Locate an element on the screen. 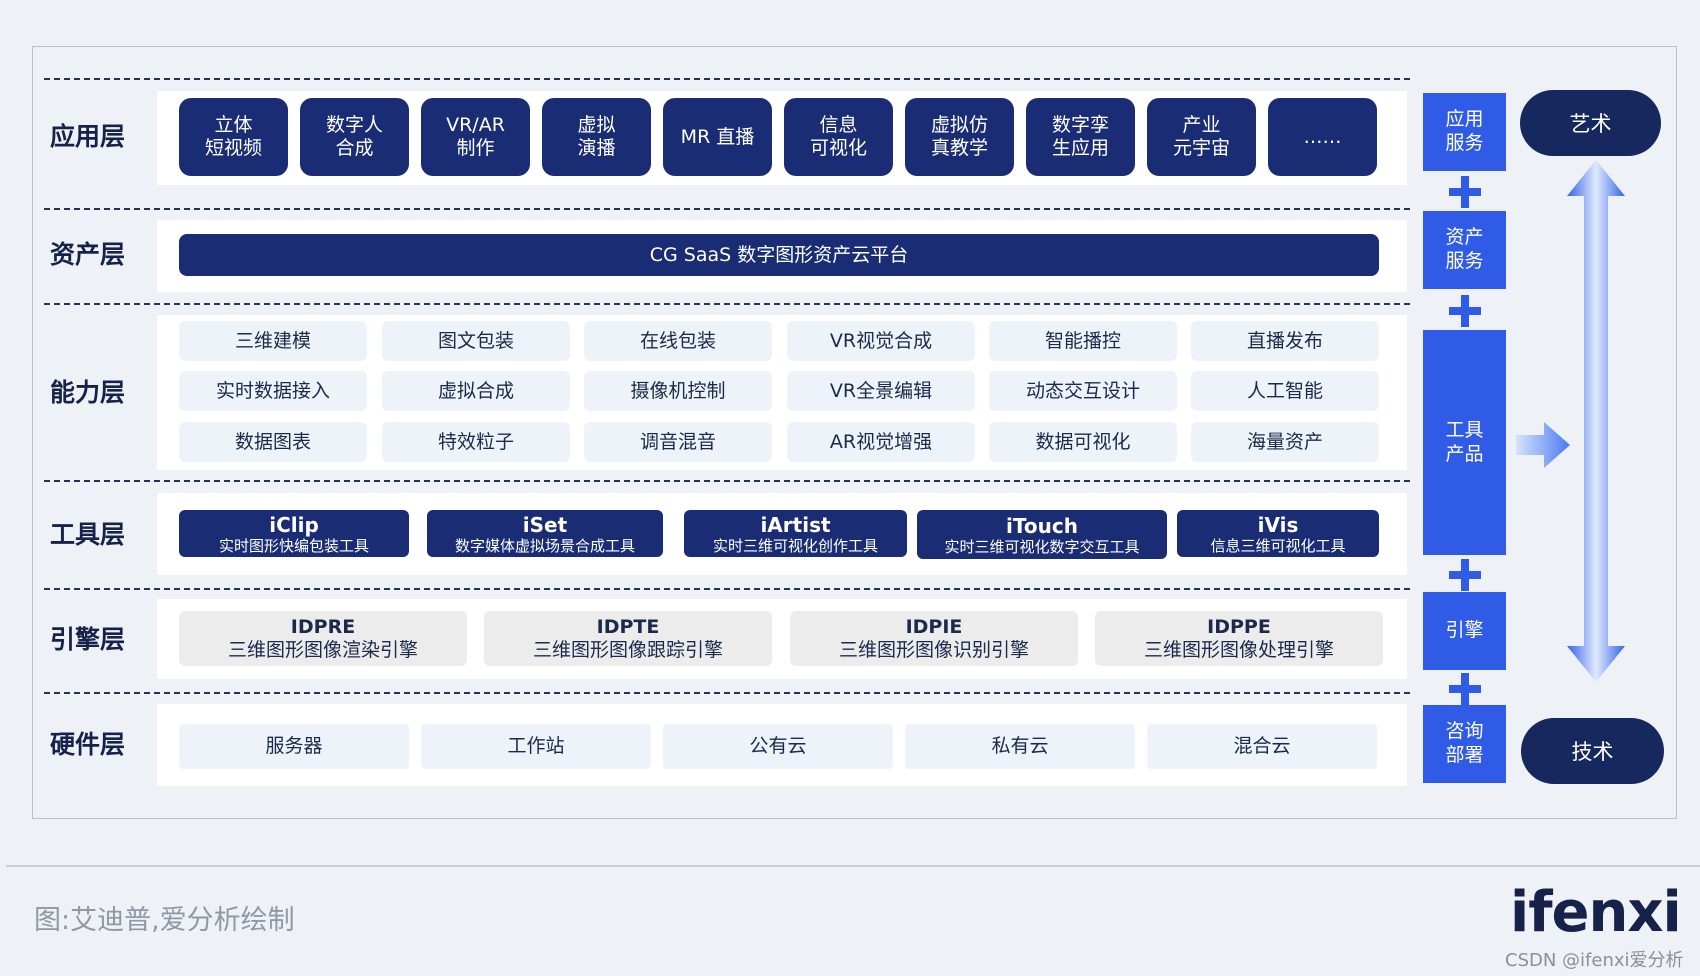  capability-item: 调音混音 is located at coordinates (678, 442).